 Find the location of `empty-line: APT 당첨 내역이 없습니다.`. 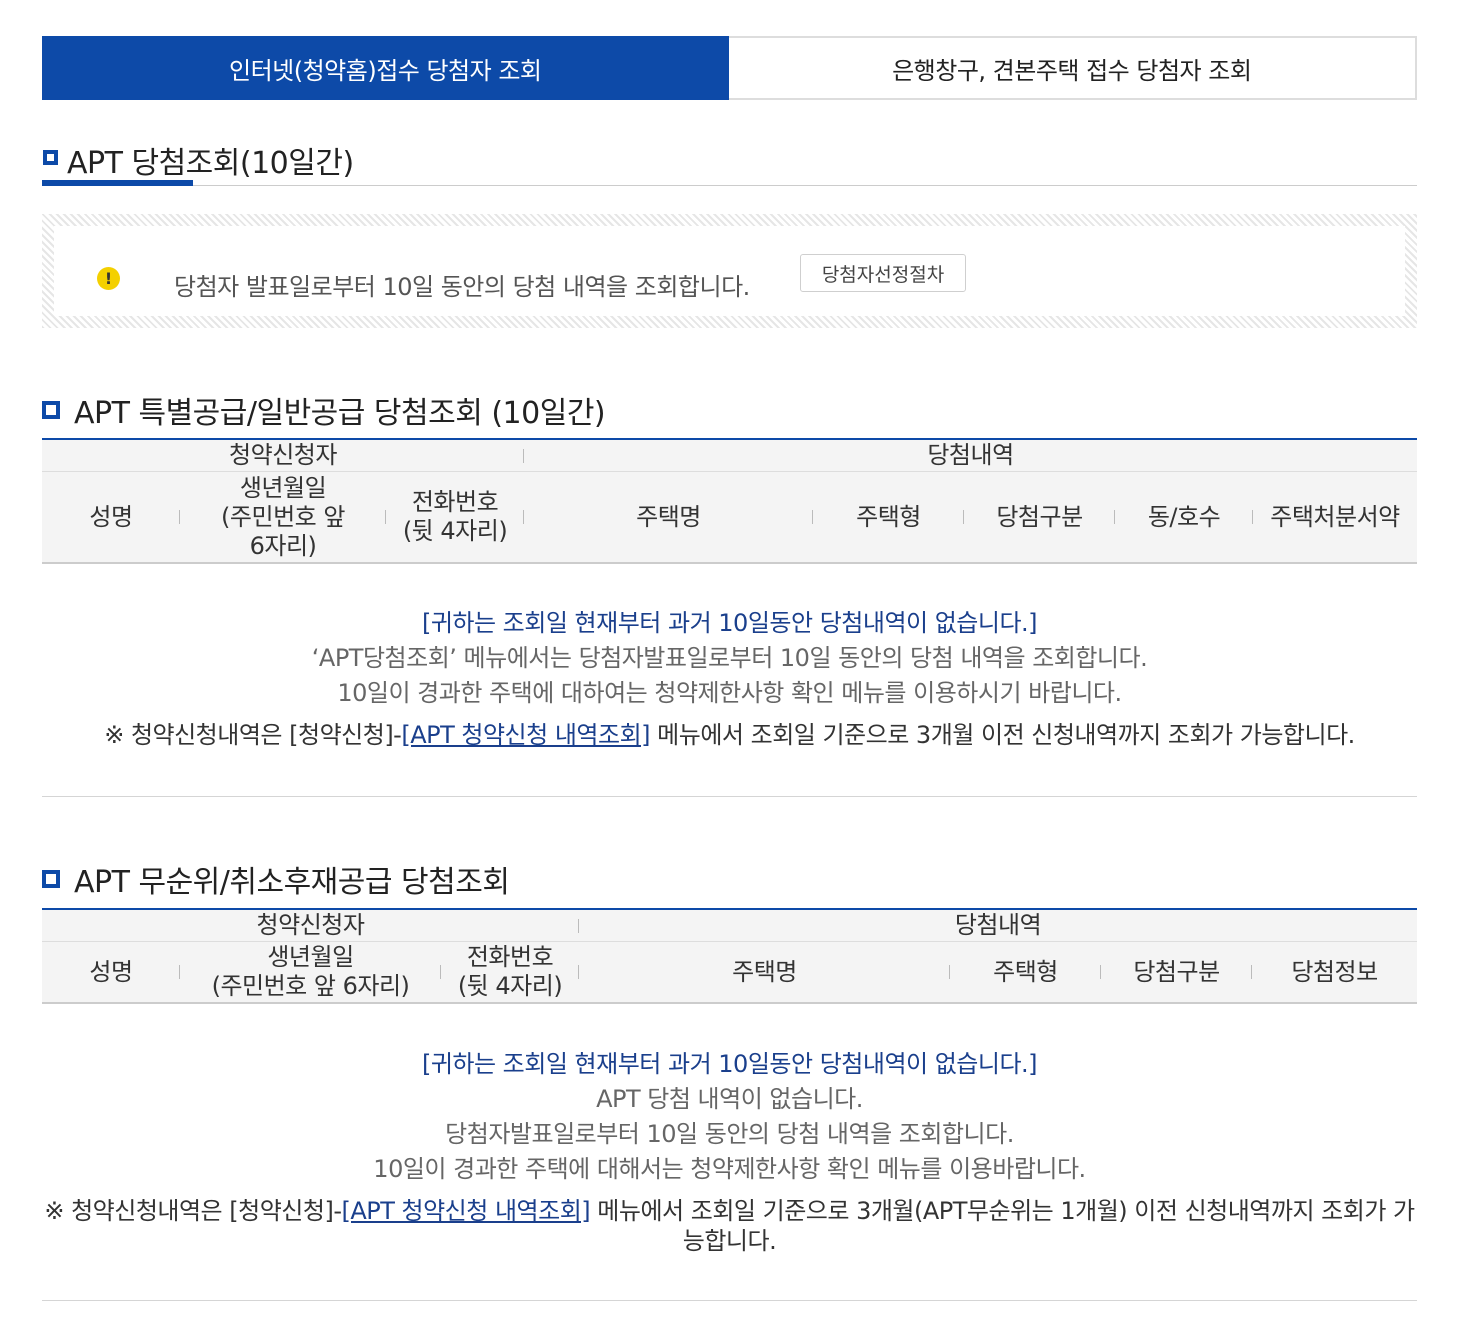

empty-line: APT 당첨 내역이 없습니다. is located at coordinates (729, 1099).